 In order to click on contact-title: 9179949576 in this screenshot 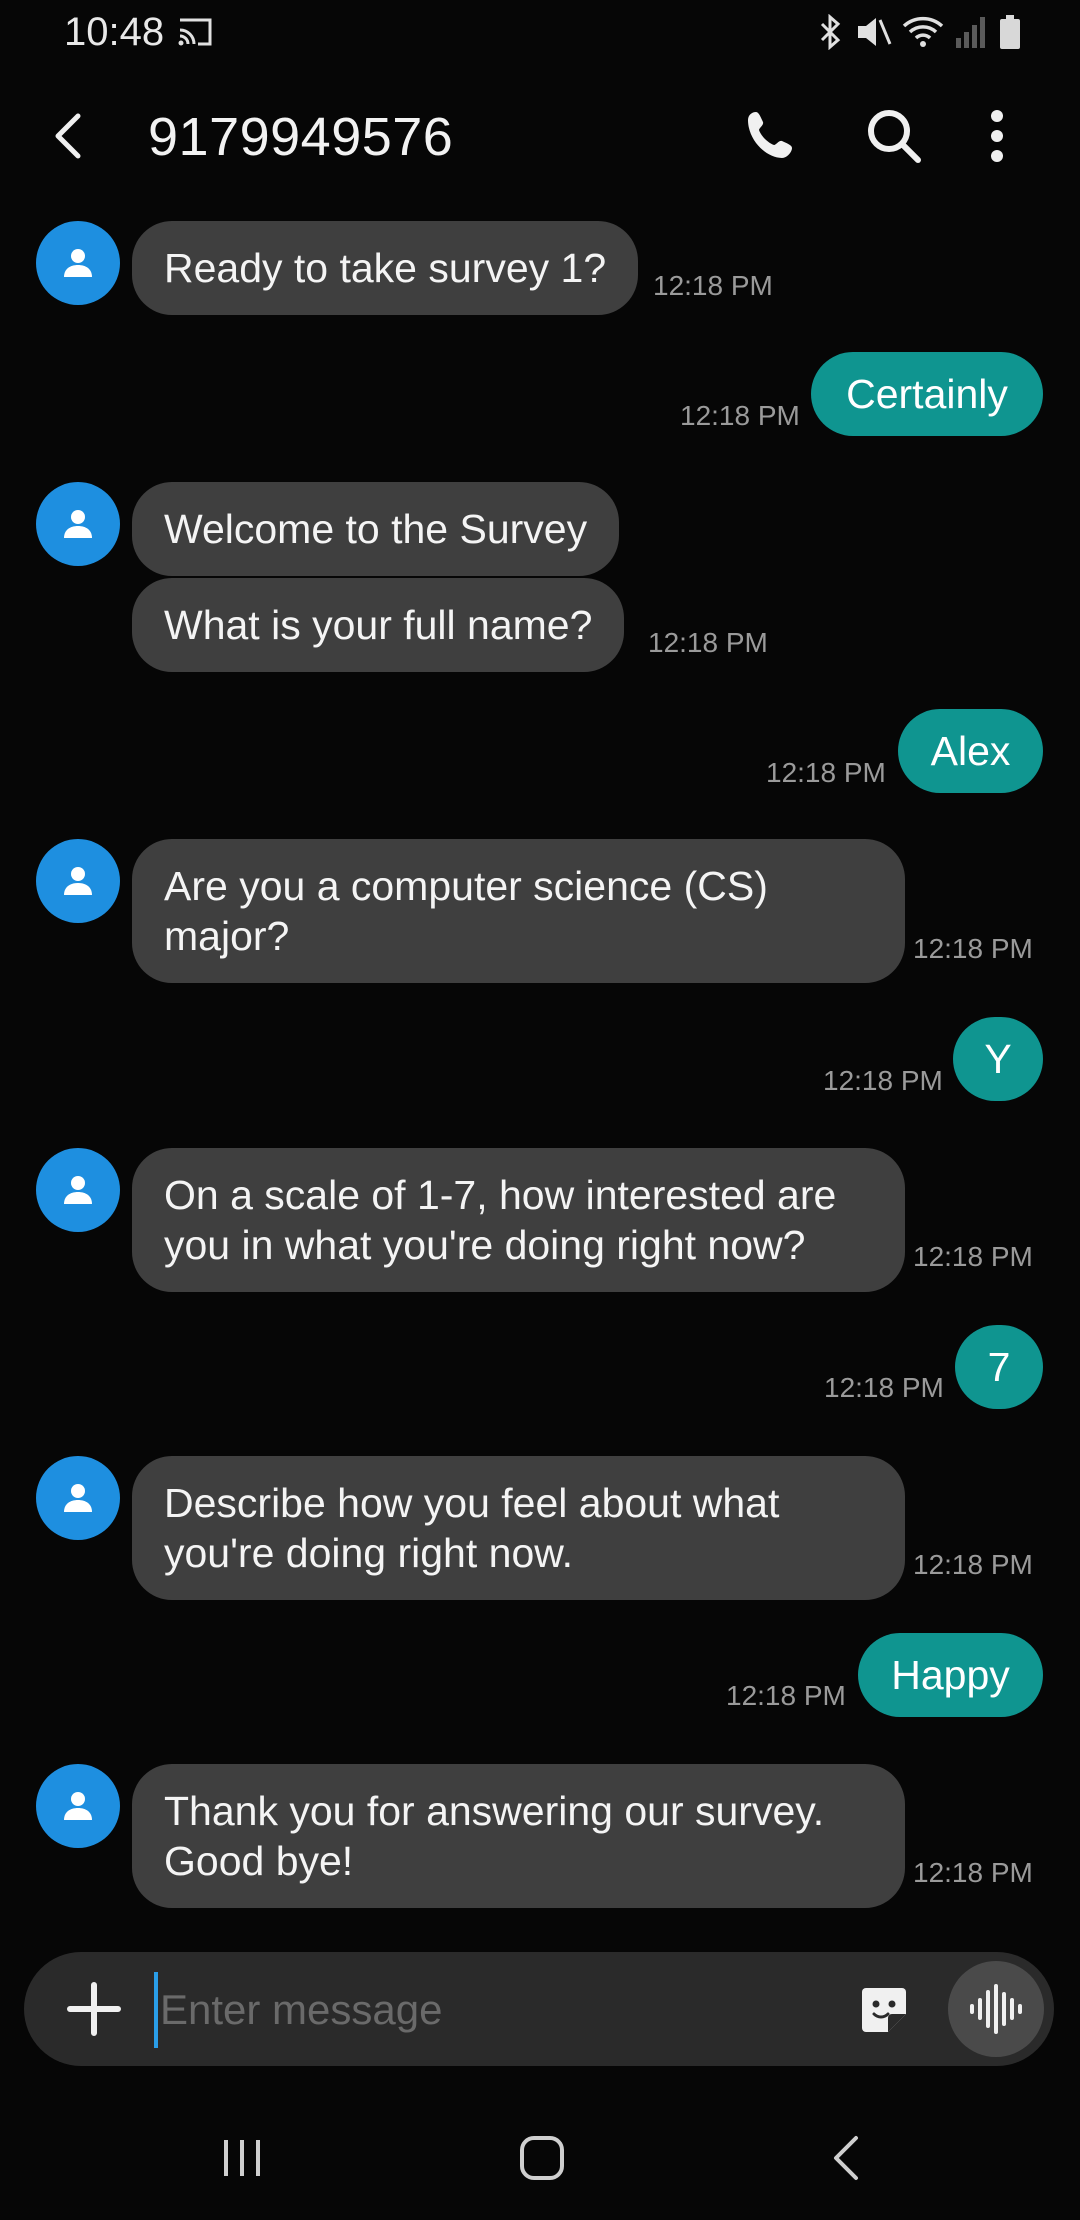, I will do `click(301, 137)`.